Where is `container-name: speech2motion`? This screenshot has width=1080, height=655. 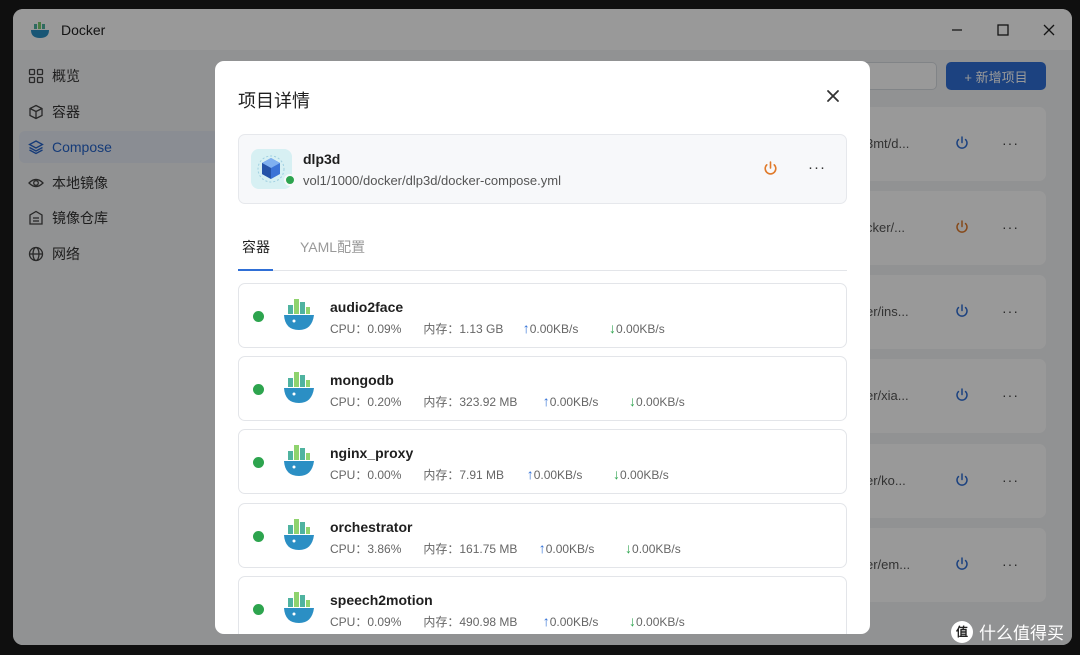 container-name: speech2motion is located at coordinates (381, 600).